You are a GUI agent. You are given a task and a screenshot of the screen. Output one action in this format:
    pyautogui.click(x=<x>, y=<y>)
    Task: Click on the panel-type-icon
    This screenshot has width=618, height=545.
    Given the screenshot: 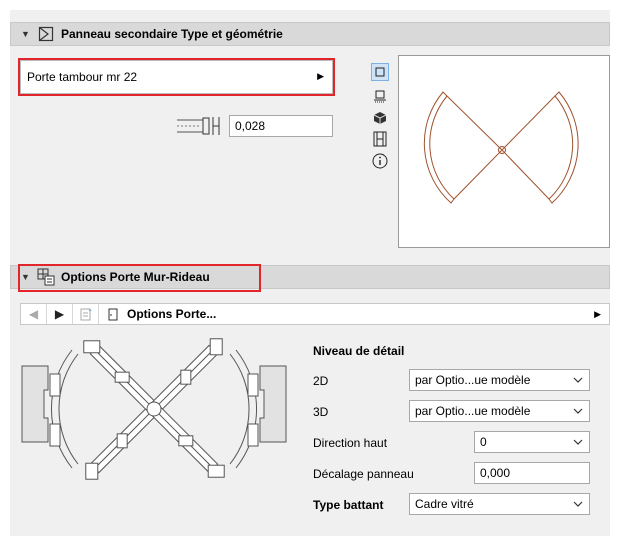 What is the action you would take?
    pyautogui.click(x=46, y=34)
    